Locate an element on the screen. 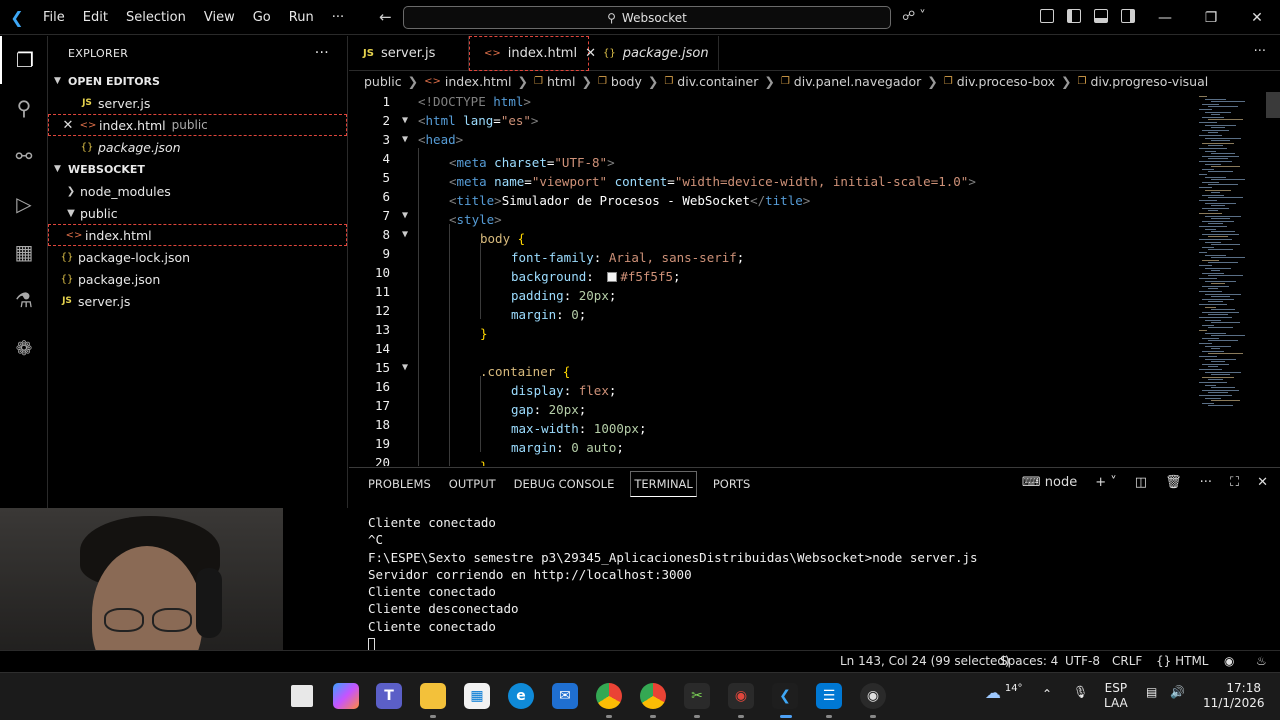 The height and width of the screenshot is (720, 1280). chrome-profile-icon is located at coordinates (609, 696).